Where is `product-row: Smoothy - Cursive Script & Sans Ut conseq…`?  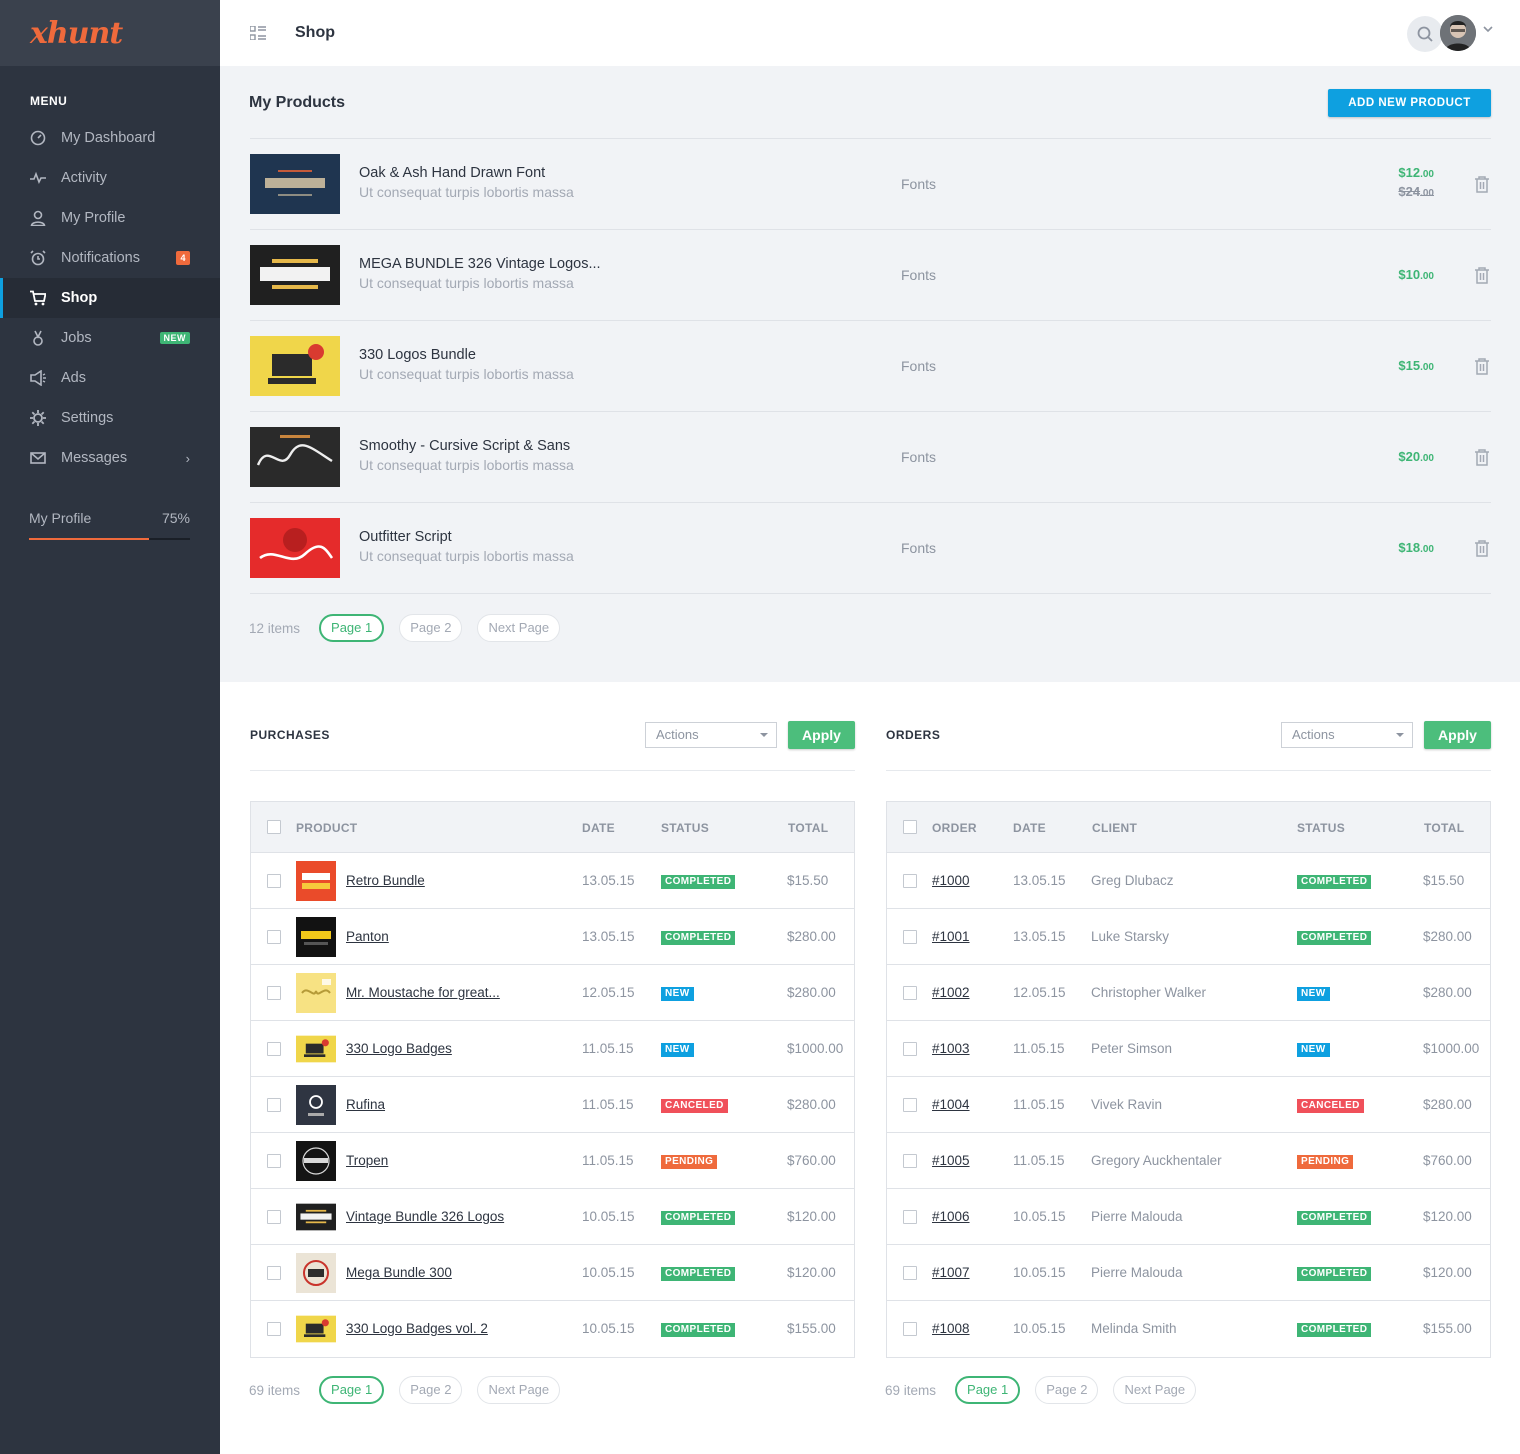
product-row: Smoothy - Cursive Script & Sans Ut conseq… is located at coordinates (870, 457).